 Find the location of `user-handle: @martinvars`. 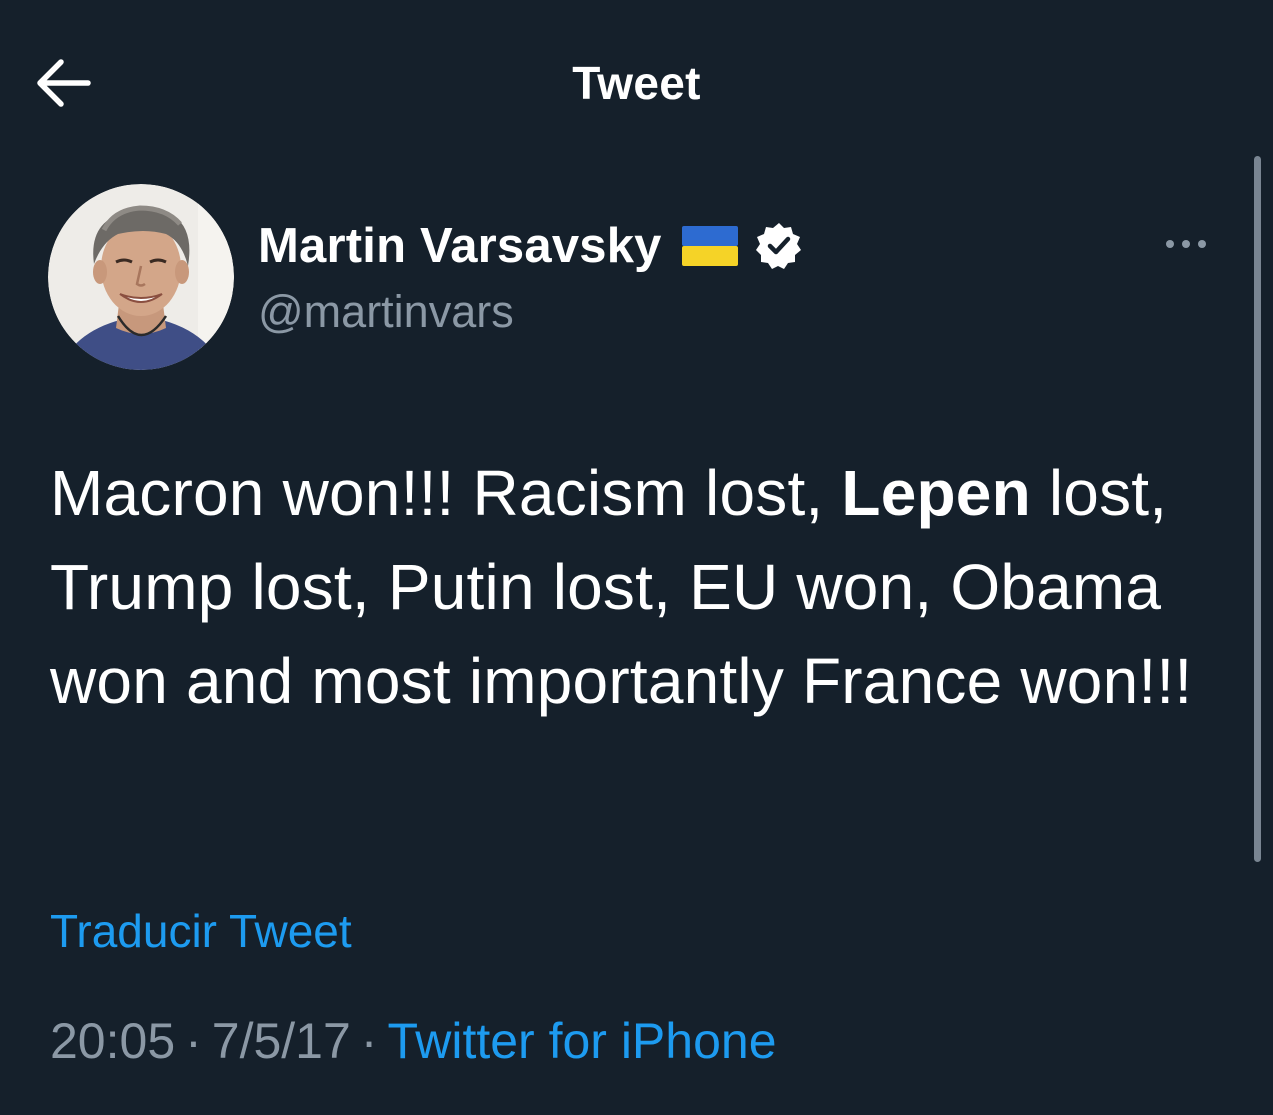

user-handle: @martinvars is located at coordinates (386, 312).